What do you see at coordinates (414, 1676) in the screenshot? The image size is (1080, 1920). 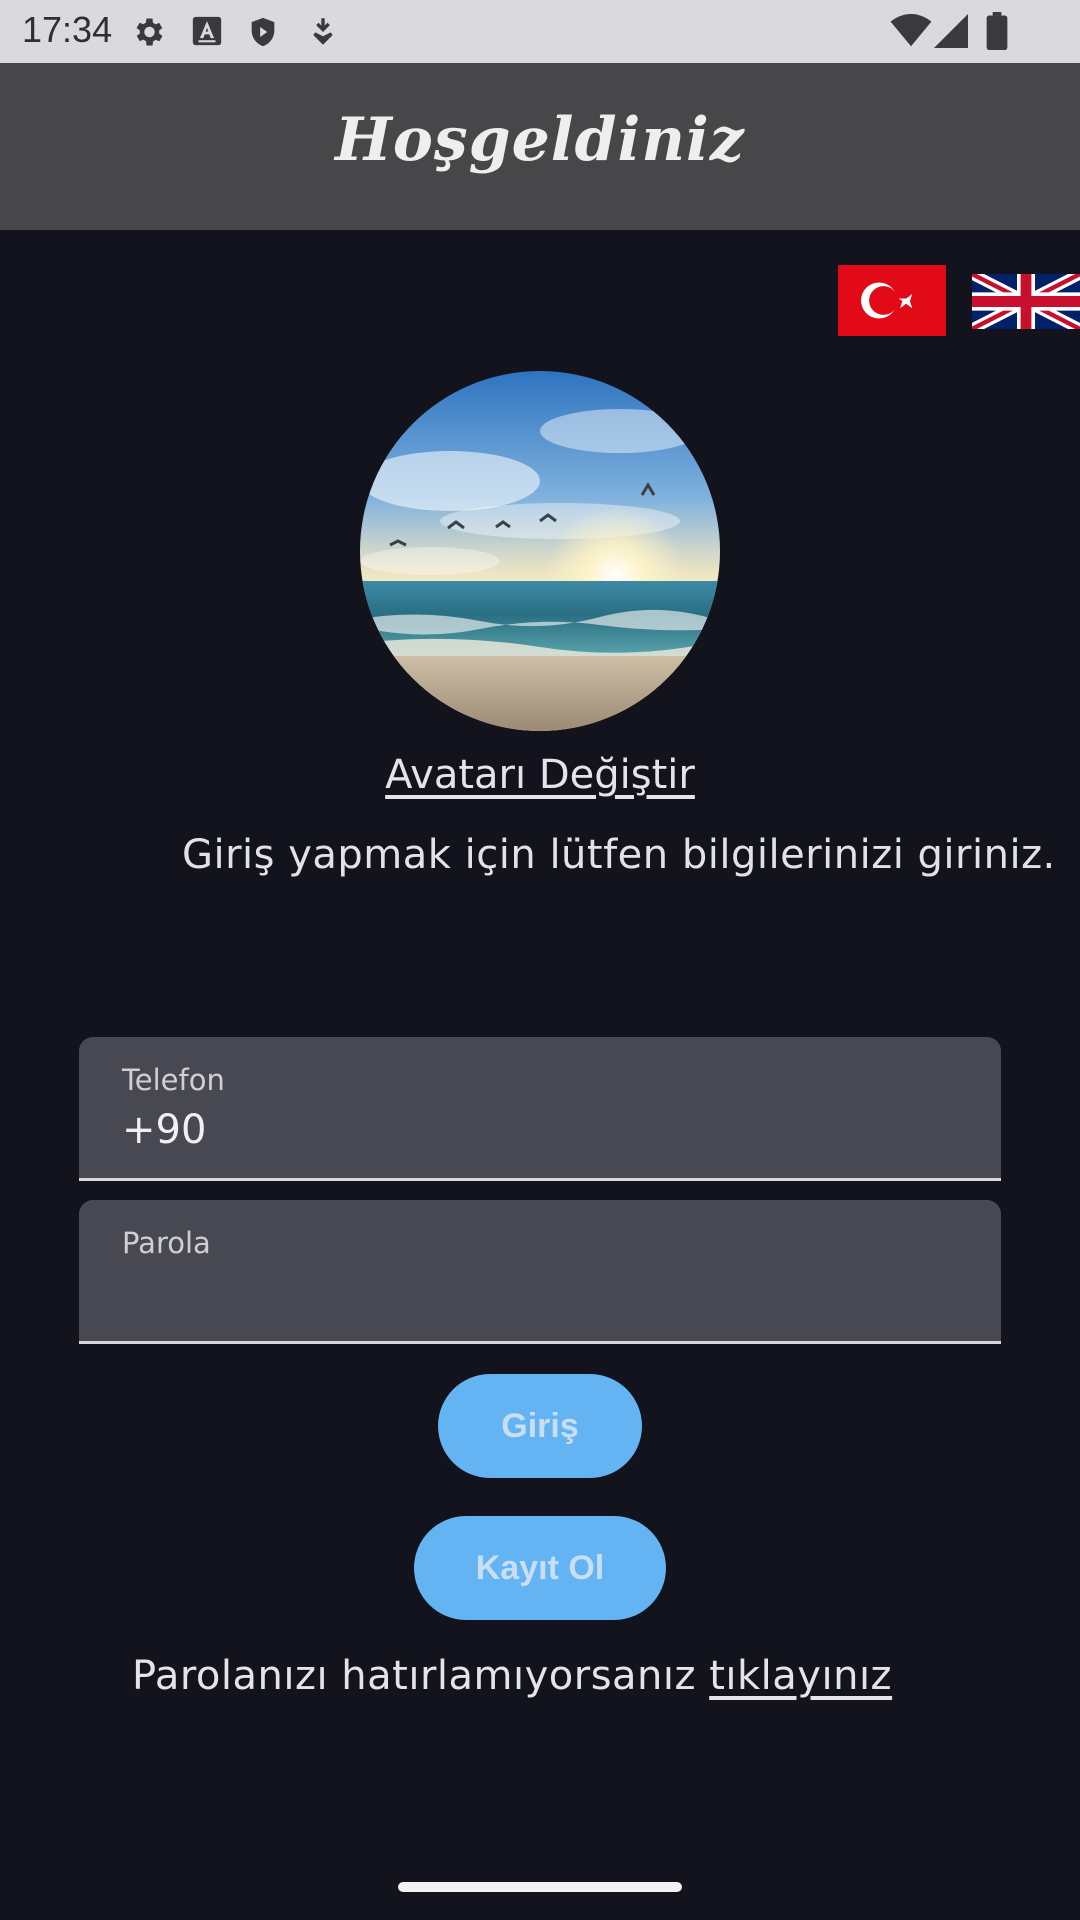 I see `forgot-password-text: Parolanızı hatırlamıyorsanız` at bounding box center [414, 1676].